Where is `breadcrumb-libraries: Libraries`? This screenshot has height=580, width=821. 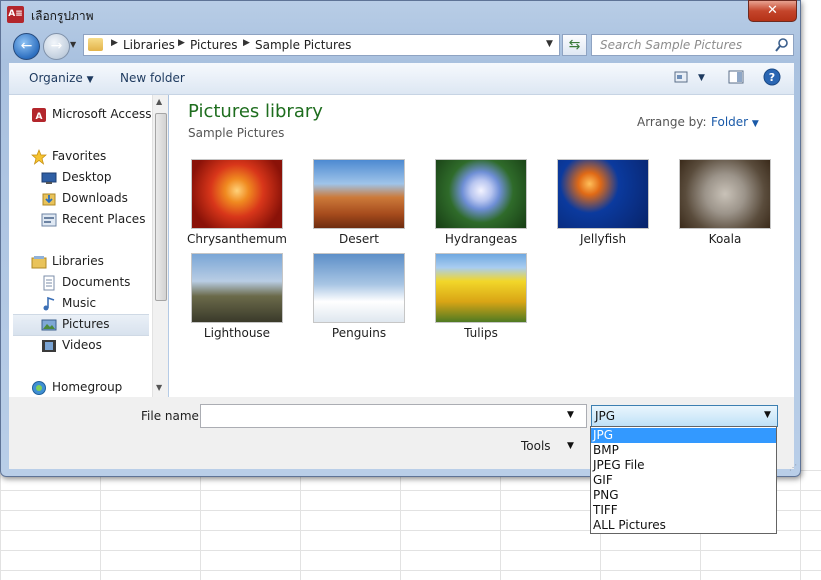
breadcrumb-libraries: Libraries is located at coordinates (149, 45).